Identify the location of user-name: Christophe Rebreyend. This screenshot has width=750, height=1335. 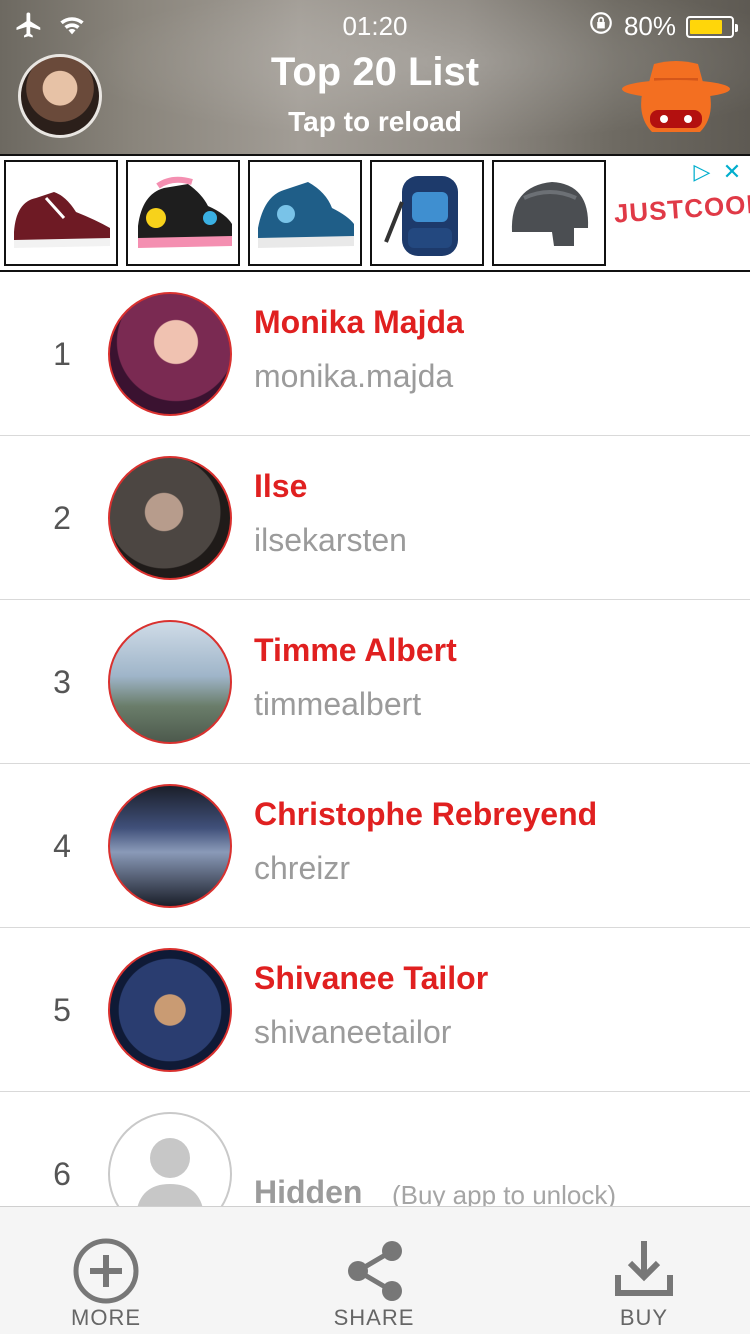
(426, 814).